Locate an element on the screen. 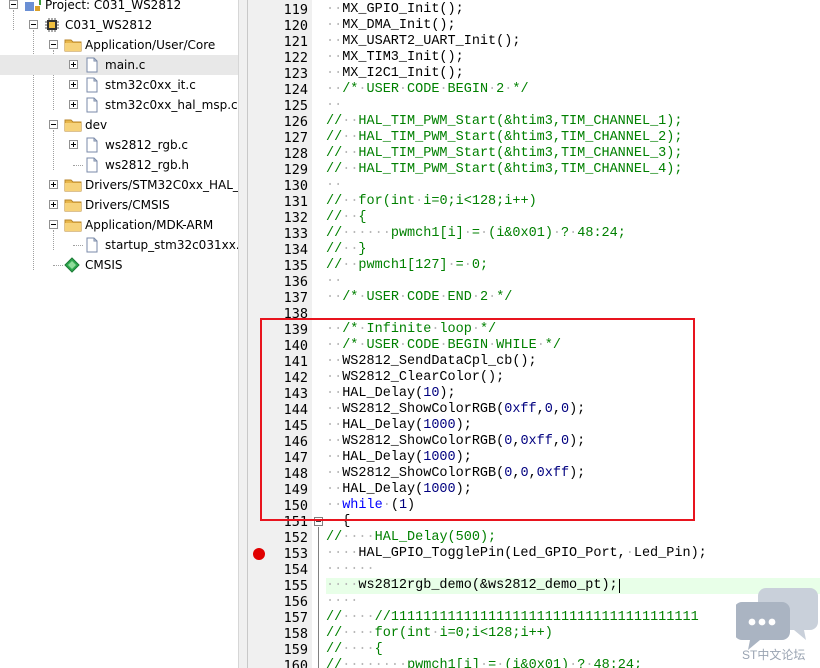 The image size is (820, 668). line-number: 131 is located at coordinates (278, 202).